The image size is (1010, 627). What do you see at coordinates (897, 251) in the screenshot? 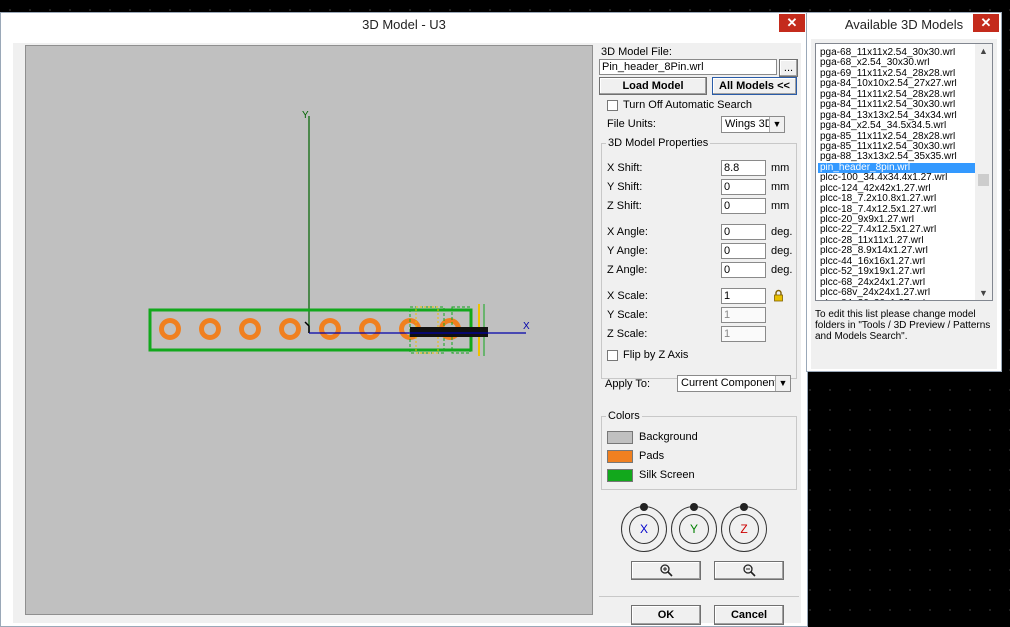
I see `model-list-item: plcc-28_8.9x14x1.27.wrl` at bounding box center [897, 251].